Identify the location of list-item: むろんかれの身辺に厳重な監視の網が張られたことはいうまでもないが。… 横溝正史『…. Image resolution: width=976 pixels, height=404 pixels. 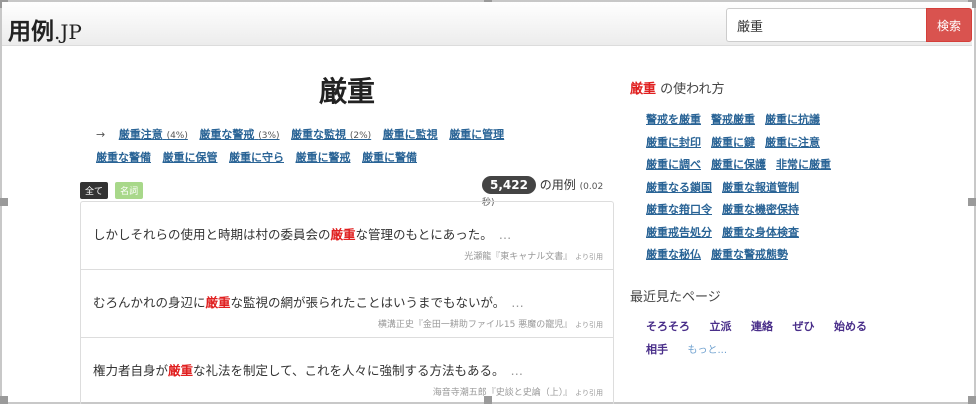
(347, 304).